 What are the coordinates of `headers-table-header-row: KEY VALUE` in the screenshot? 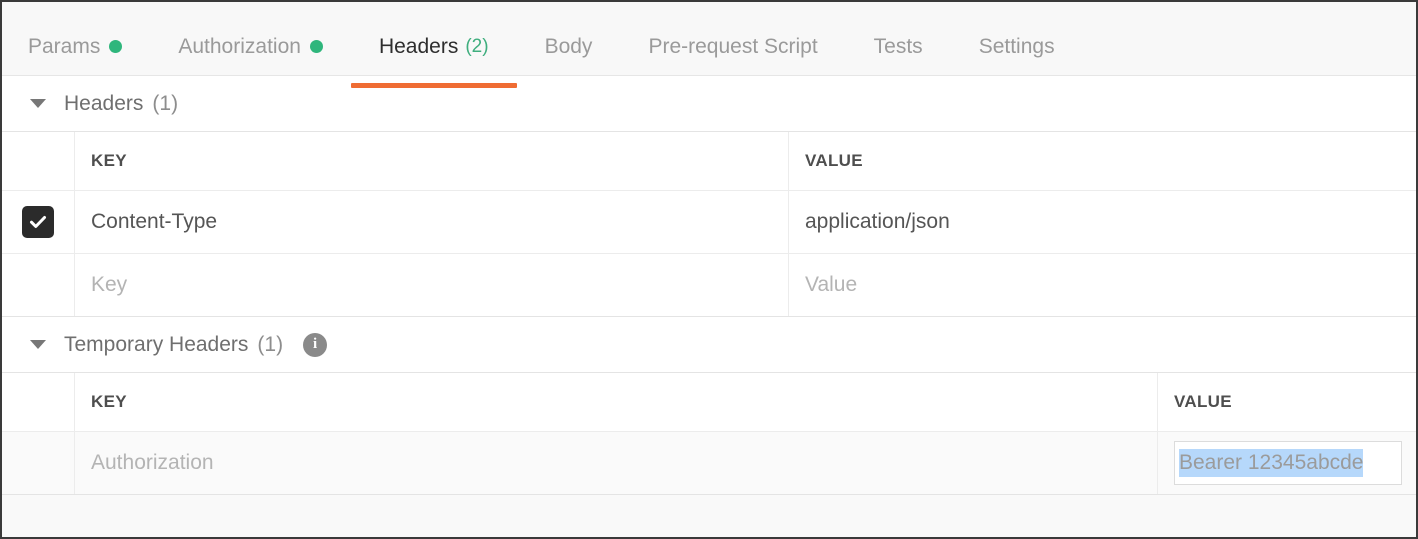 It's located at (709, 161).